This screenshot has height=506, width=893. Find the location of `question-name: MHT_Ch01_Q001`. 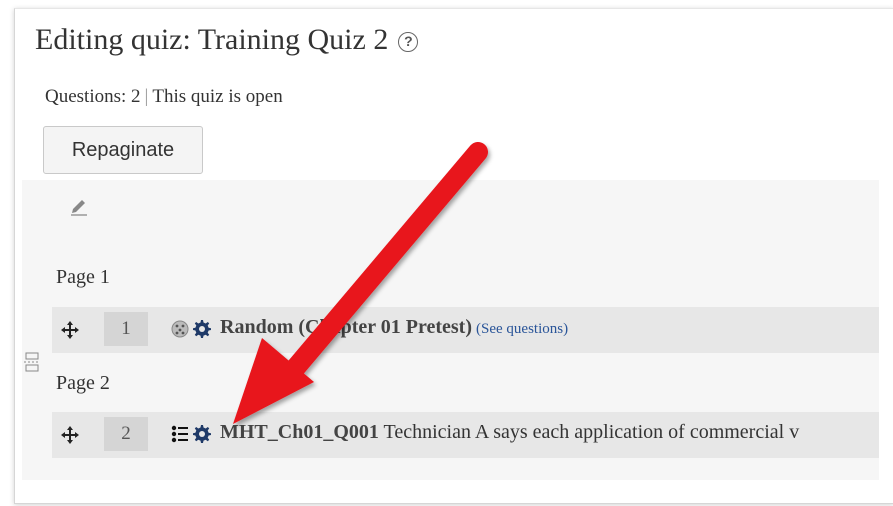

question-name: MHT_Ch01_Q001 is located at coordinates (299, 432).